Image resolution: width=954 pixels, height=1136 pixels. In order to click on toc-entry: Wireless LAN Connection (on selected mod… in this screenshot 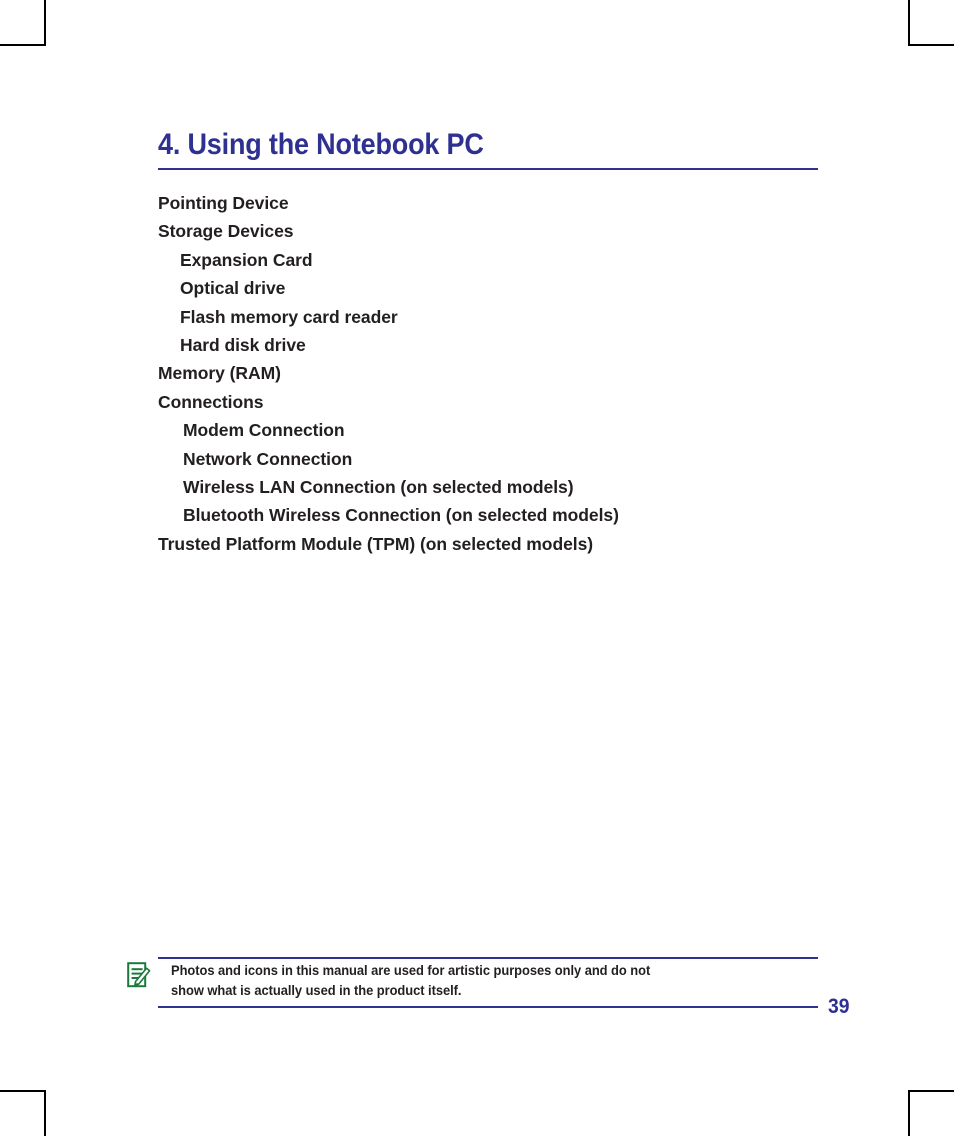, I will do `click(508, 487)`.